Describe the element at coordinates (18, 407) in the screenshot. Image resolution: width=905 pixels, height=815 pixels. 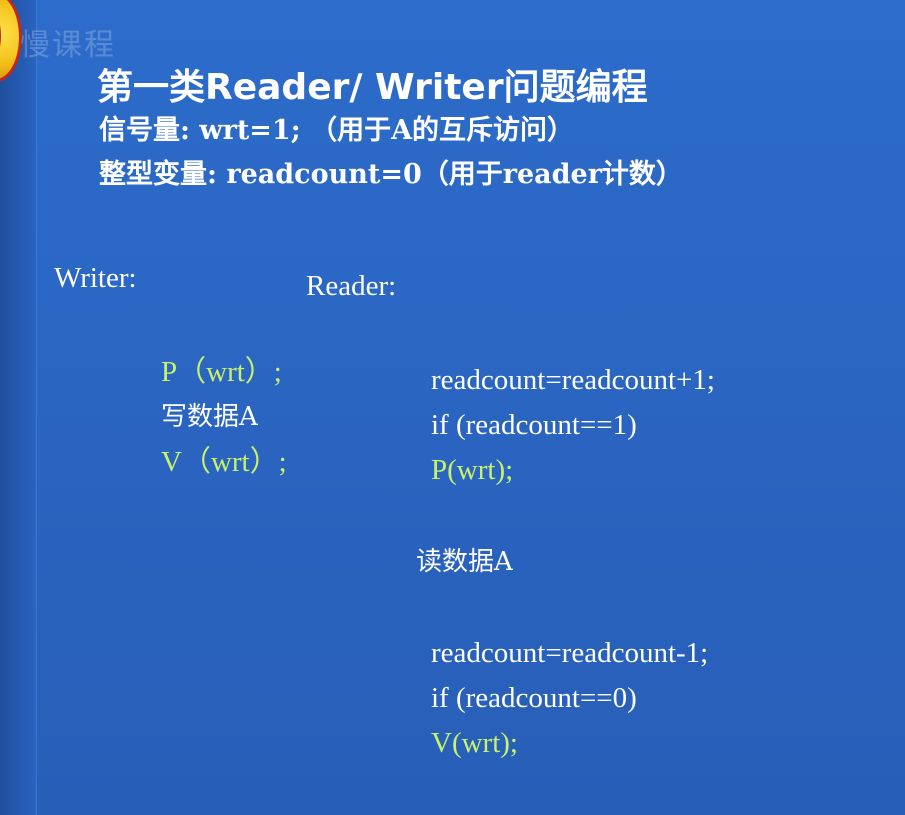
I see `left-decorative-stripe` at that location.